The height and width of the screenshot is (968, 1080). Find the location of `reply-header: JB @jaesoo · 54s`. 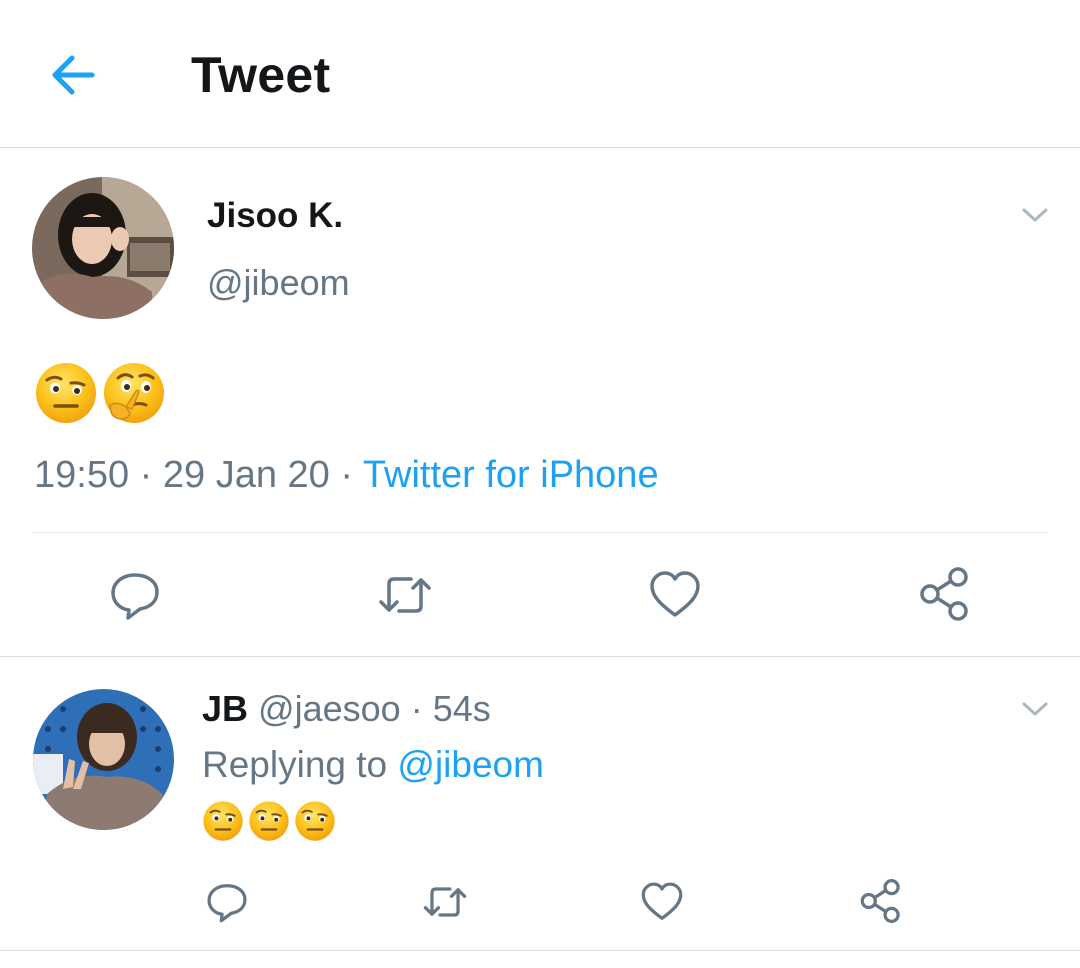

reply-header: JB @jaesoo · 54s is located at coordinates (346, 709).